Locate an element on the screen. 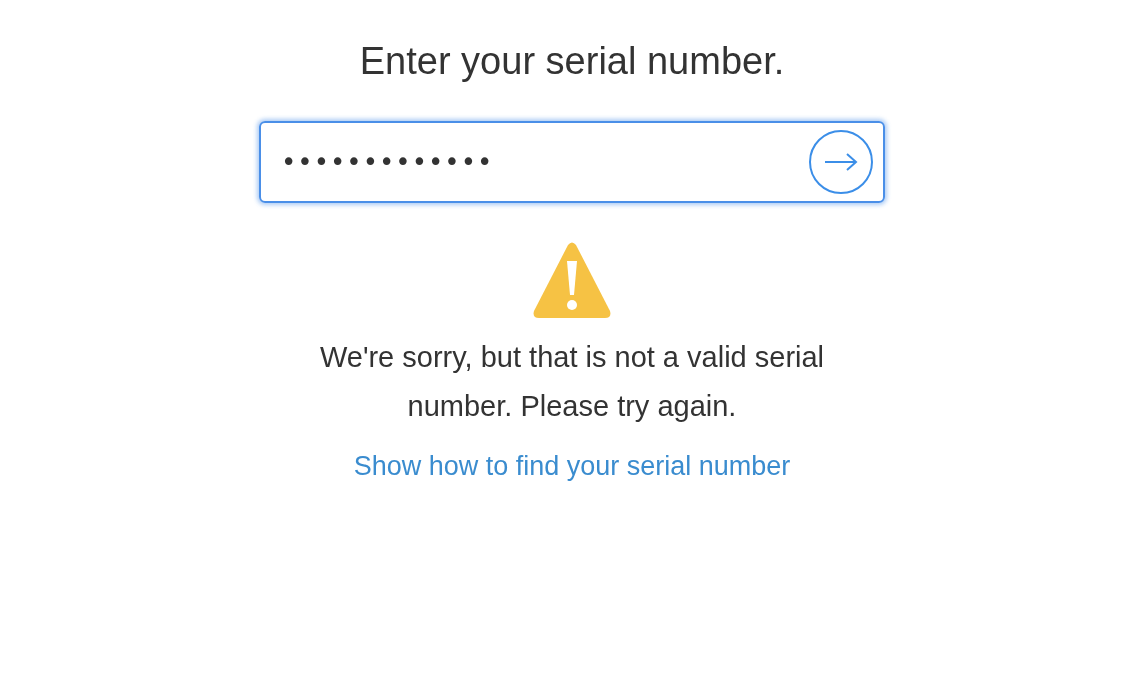 This screenshot has height=682, width=1144. serial-number-field: ••••••••••••• is located at coordinates (572, 162).